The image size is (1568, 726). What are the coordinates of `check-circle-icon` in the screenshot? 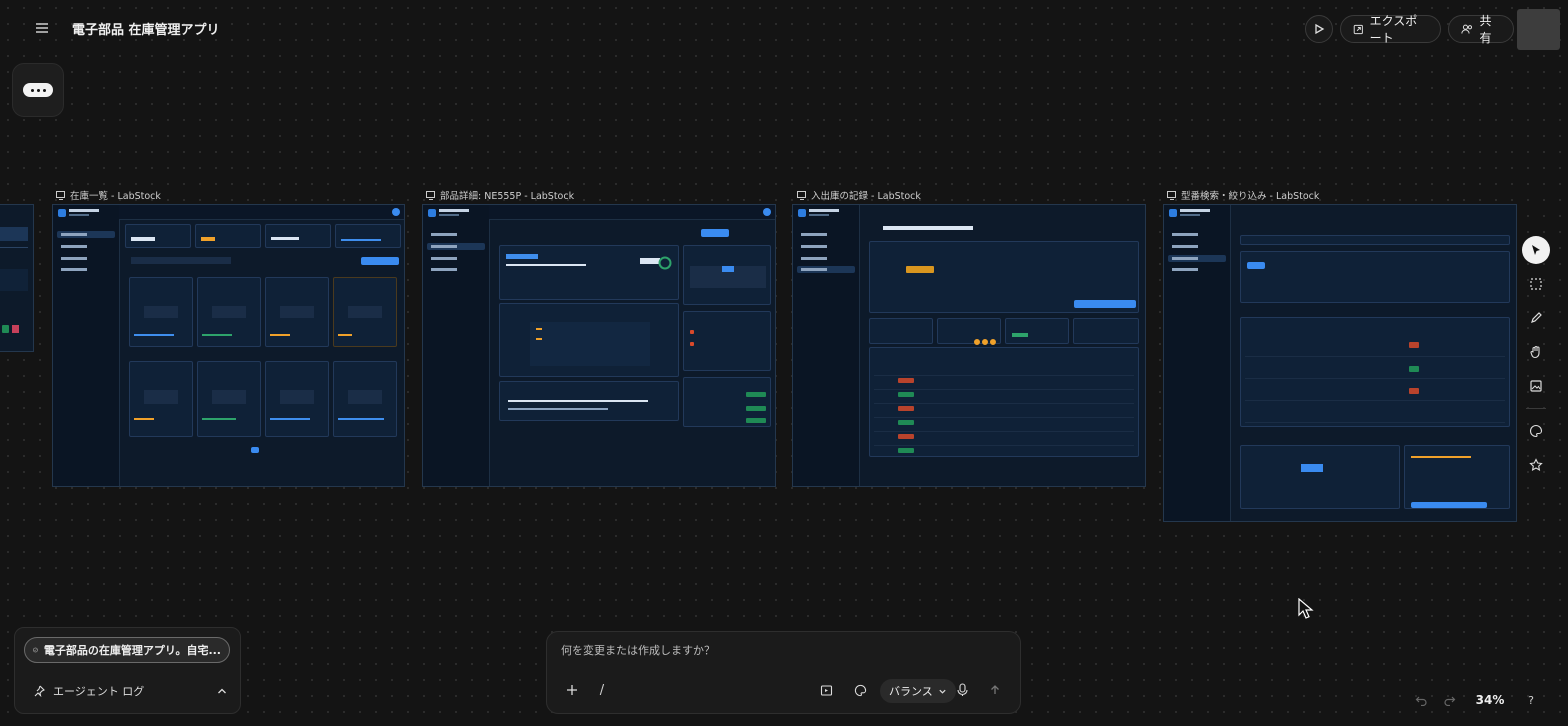 It's located at (35, 650).